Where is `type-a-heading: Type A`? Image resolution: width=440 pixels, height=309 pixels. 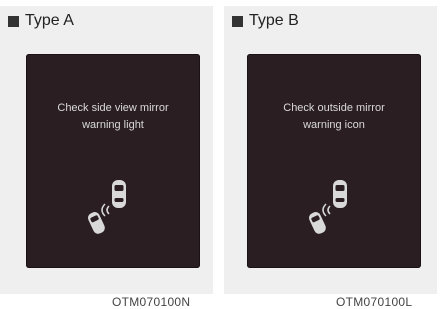 type-a-heading: Type A is located at coordinates (41, 21).